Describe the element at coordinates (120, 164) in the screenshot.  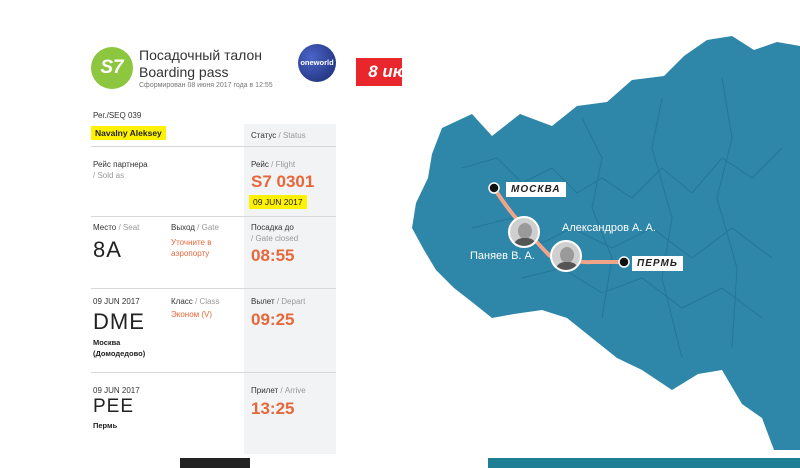
I see `partner-flight-label: Рейс партнера` at that location.